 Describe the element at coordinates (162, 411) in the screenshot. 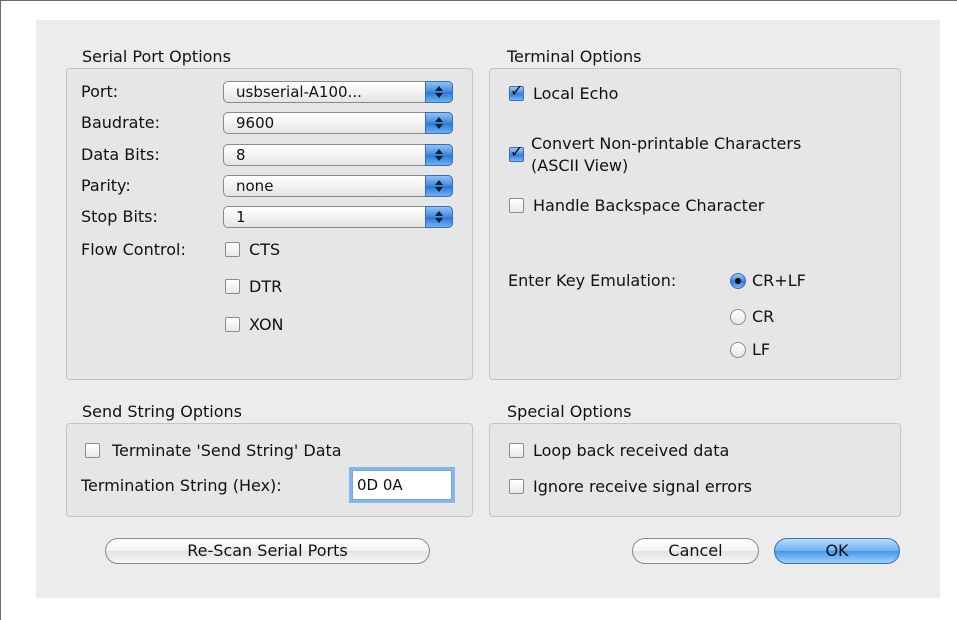

I see `send-string-options-title: Send String Options` at that location.